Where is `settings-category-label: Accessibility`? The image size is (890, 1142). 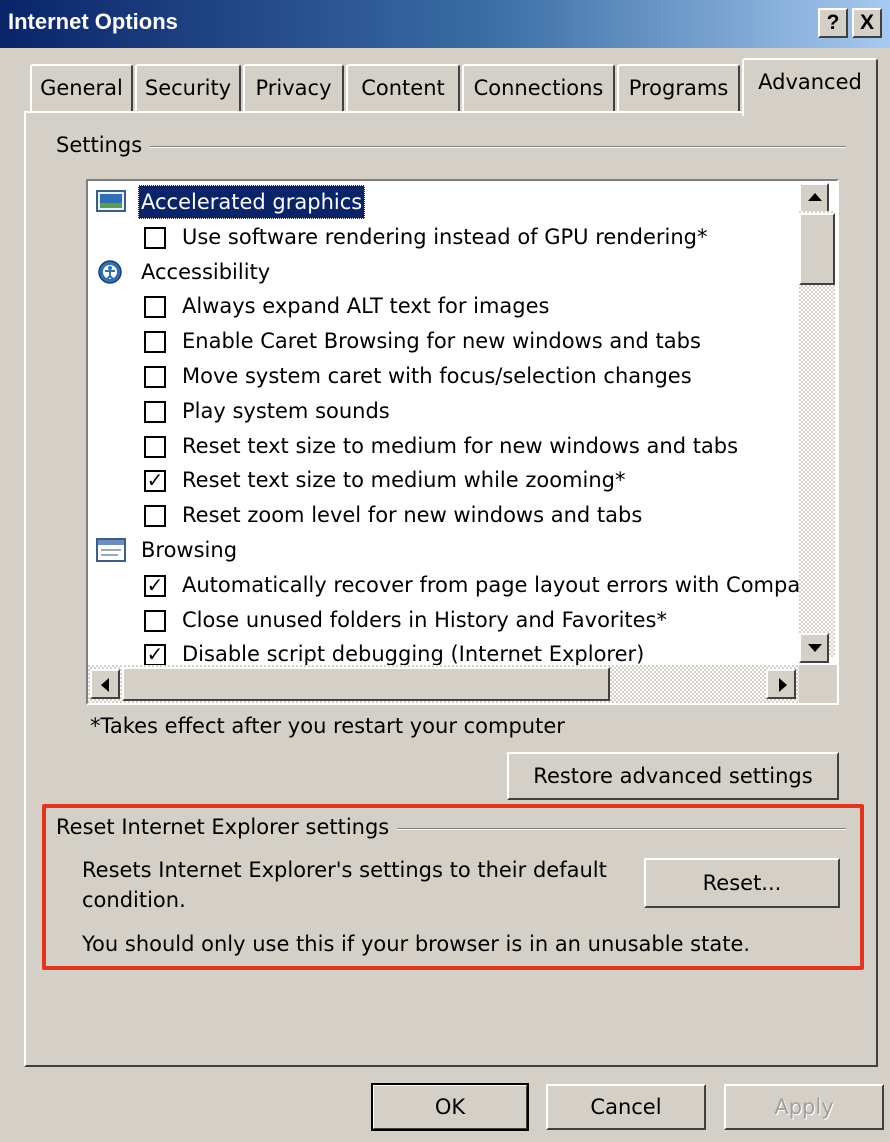
settings-category-label: Accessibility is located at coordinates (206, 271).